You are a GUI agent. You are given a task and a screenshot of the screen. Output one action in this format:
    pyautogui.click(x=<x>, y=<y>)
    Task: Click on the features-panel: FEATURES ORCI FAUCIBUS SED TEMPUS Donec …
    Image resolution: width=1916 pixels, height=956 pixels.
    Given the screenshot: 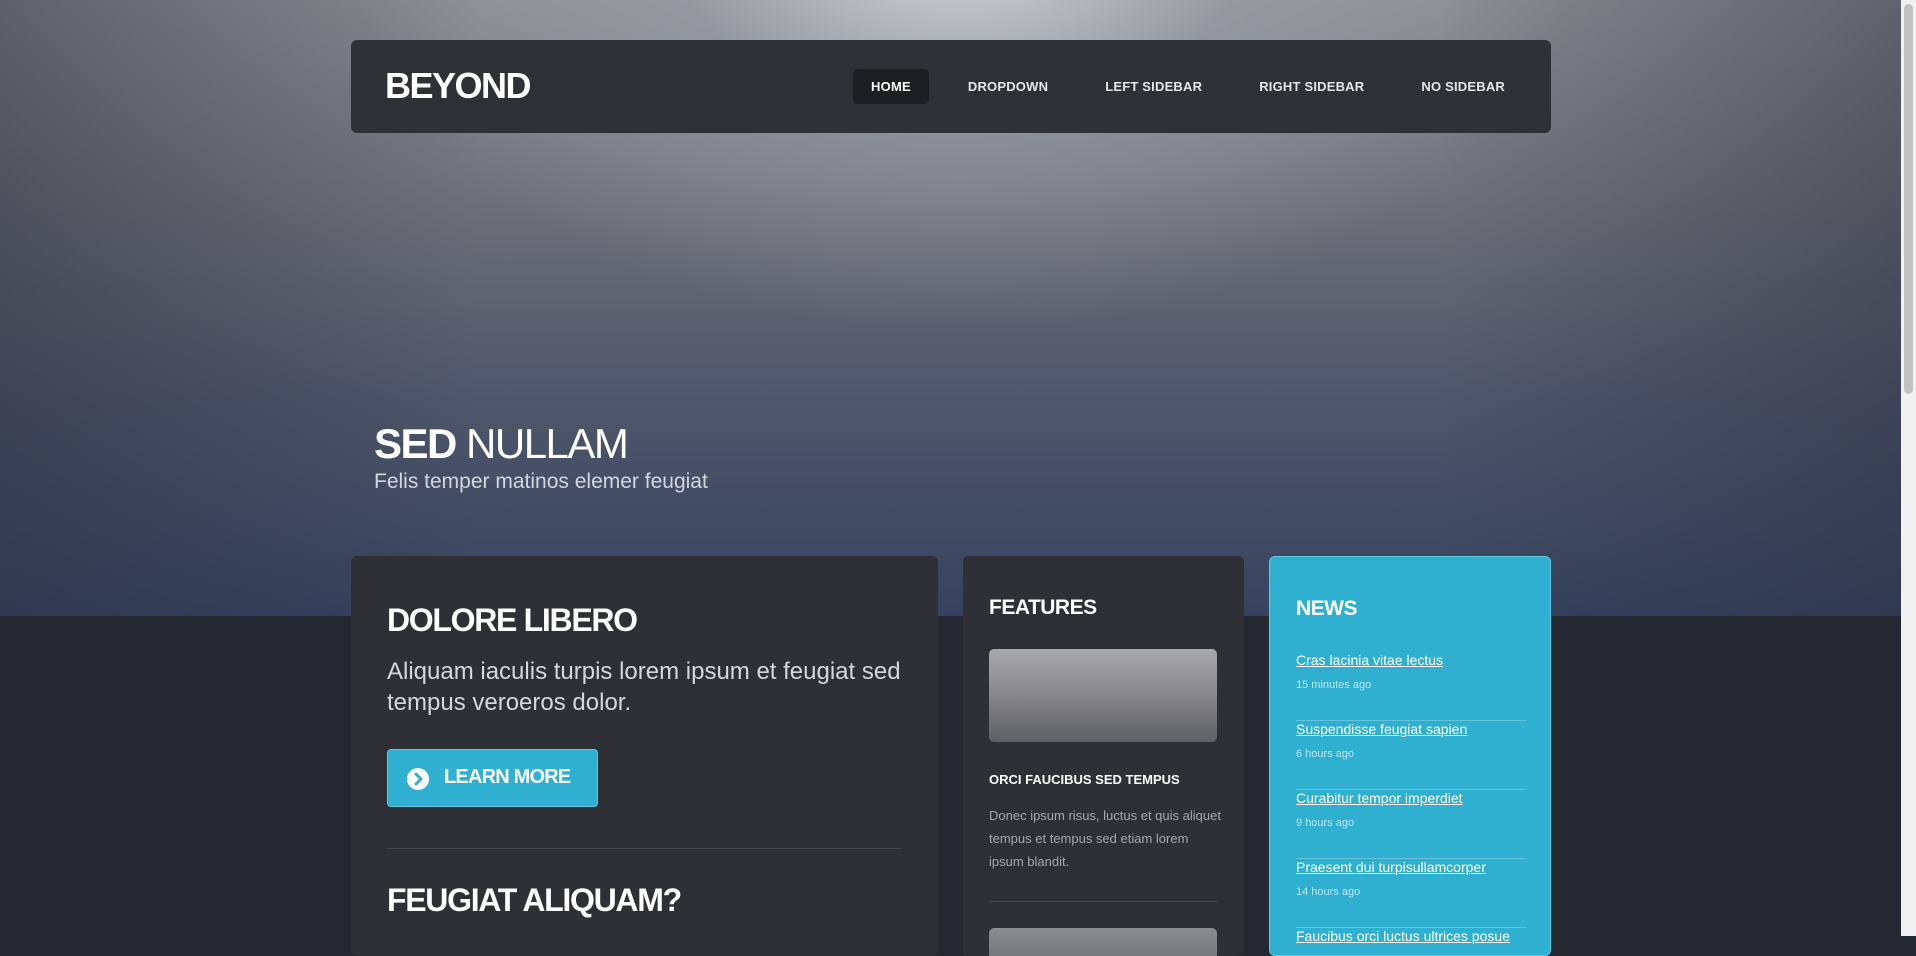 What is the action you would take?
    pyautogui.click(x=1103, y=756)
    